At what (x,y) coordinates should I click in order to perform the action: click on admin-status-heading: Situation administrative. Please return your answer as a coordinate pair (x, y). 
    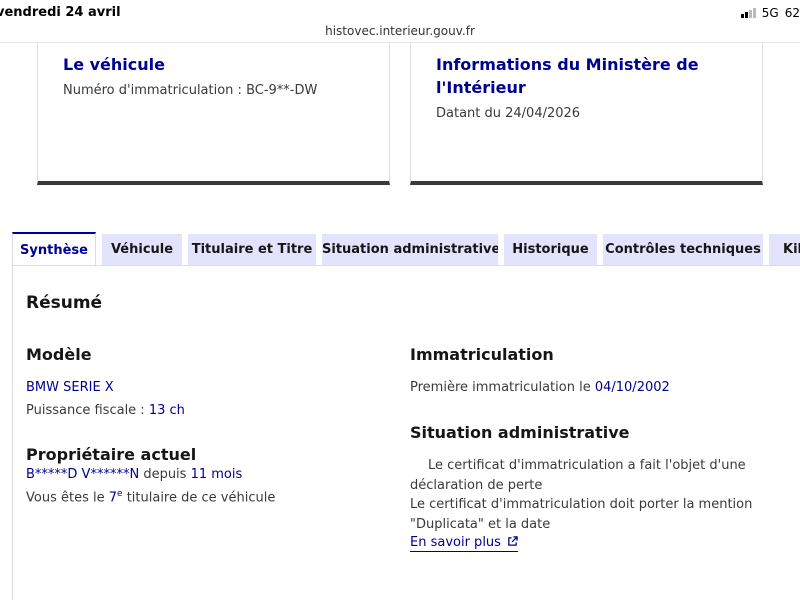
    Looking at the image, I should click on (520, 432).